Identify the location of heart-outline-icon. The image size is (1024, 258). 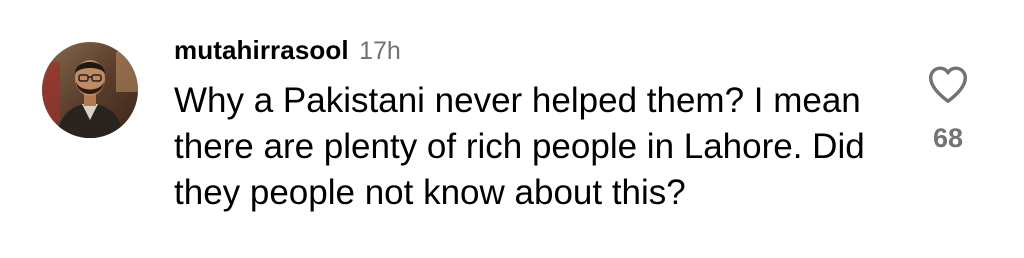
(948, 84).